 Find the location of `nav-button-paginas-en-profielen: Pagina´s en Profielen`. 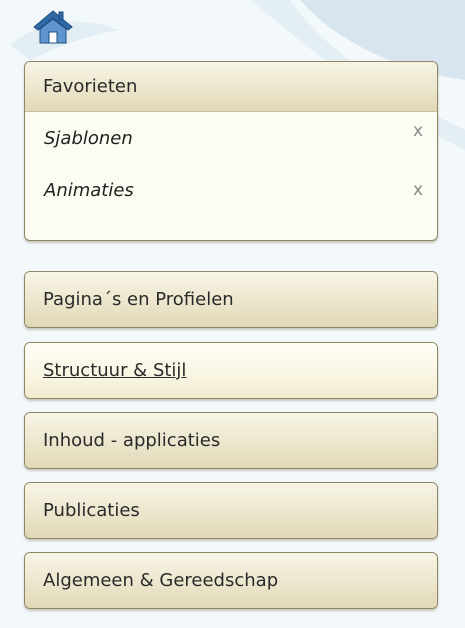

nav-button-paginas-en-profielen: Pagina´s en Profielen is located at coordinates (231, 299).